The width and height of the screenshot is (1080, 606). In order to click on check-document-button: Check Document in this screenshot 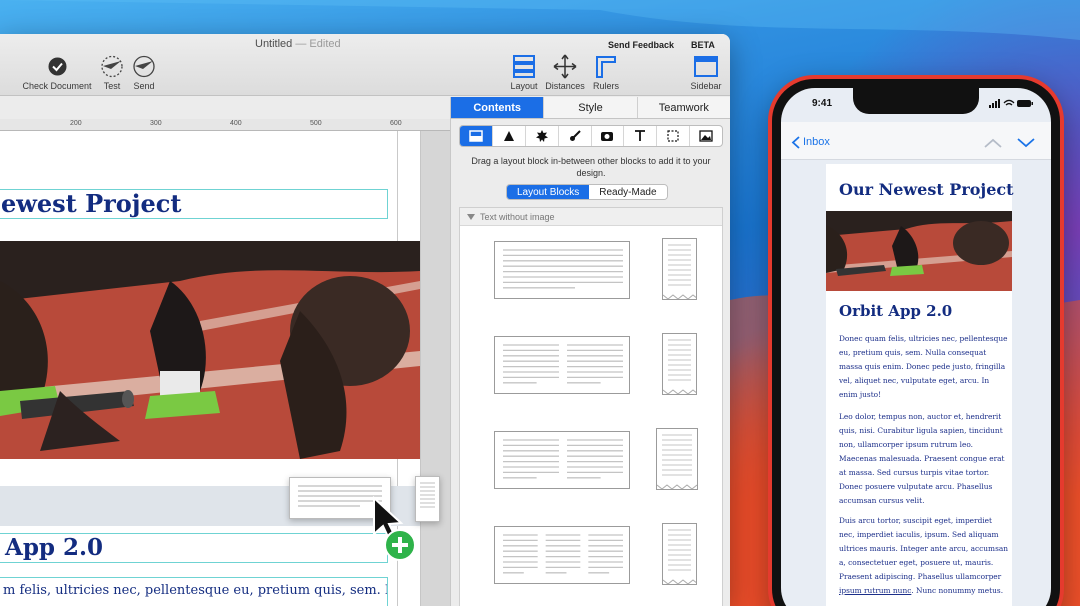, I will do `click(57, 72)`.